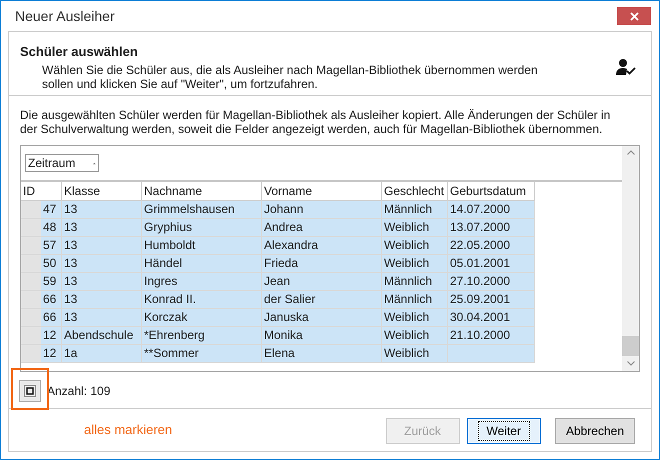  What do you see at coordinates (491, 300) in the screenshot?
I see `table-cell: 25.09.2001` at bounding box center [491, 300].